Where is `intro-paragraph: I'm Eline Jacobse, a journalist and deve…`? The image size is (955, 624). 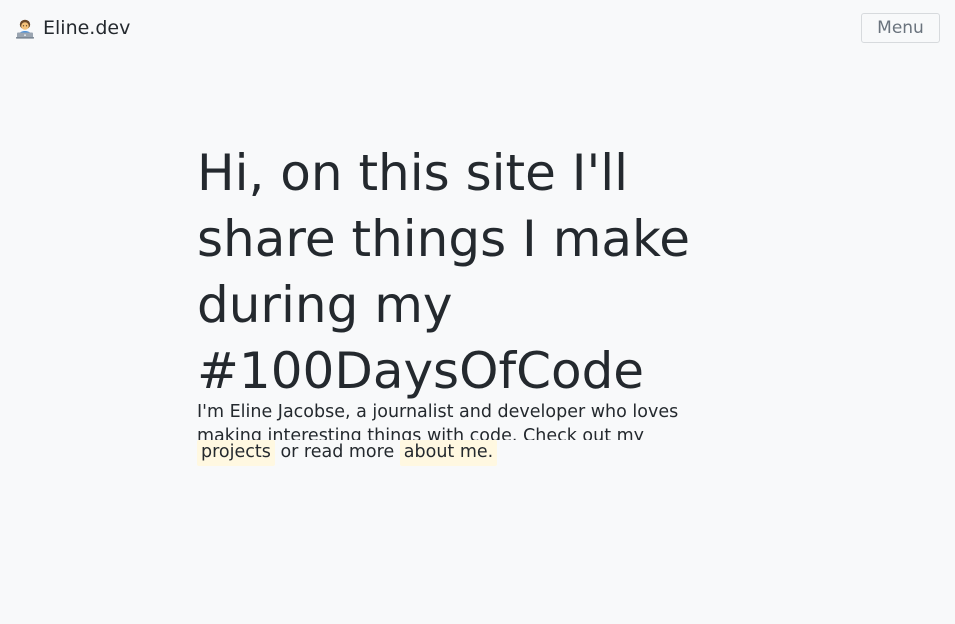
intro-paragraph: I'm Eline Jacobse, a journalist and deve… is located at coordinates (477, 433).